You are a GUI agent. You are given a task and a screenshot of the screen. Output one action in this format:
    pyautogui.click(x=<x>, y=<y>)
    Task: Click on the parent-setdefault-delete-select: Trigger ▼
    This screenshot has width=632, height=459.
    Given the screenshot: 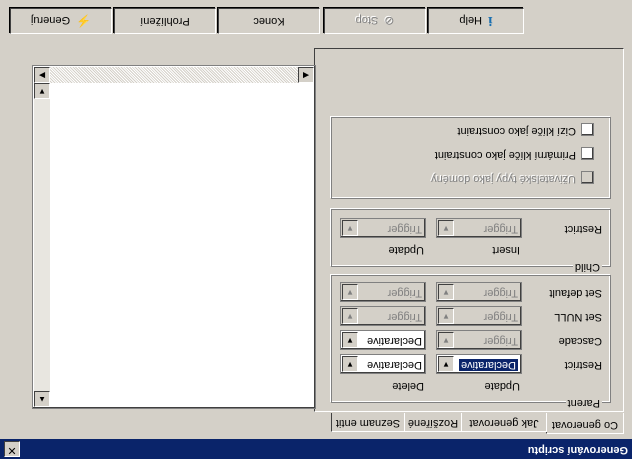 What is the action you would take?
    pyautogui.click(x=383, y=292)
    